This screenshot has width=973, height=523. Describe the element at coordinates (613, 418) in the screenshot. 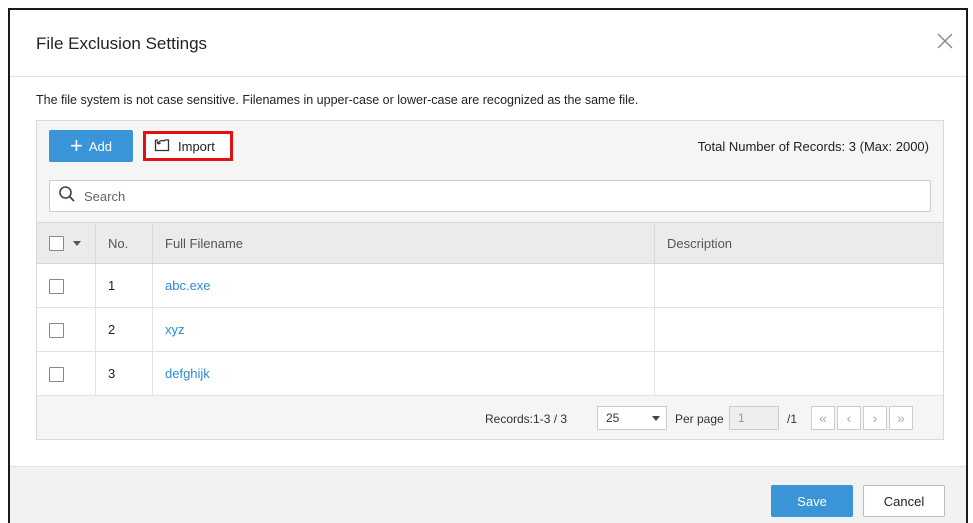

I see `per-page-value: 25` at that location.